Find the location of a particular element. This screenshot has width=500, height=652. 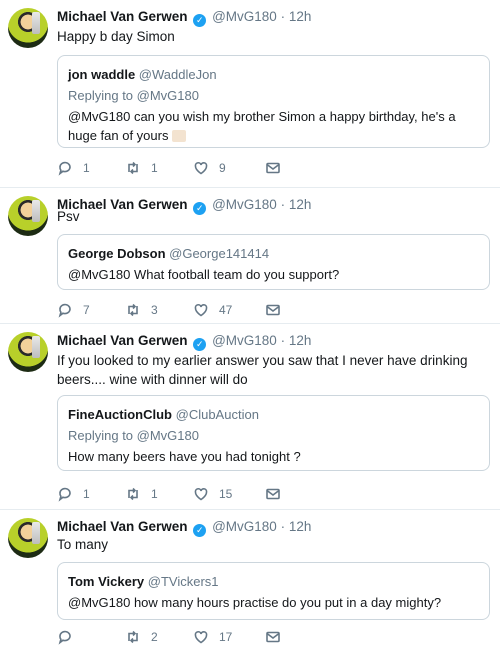

reply-button is located at coordinates (91, 637).